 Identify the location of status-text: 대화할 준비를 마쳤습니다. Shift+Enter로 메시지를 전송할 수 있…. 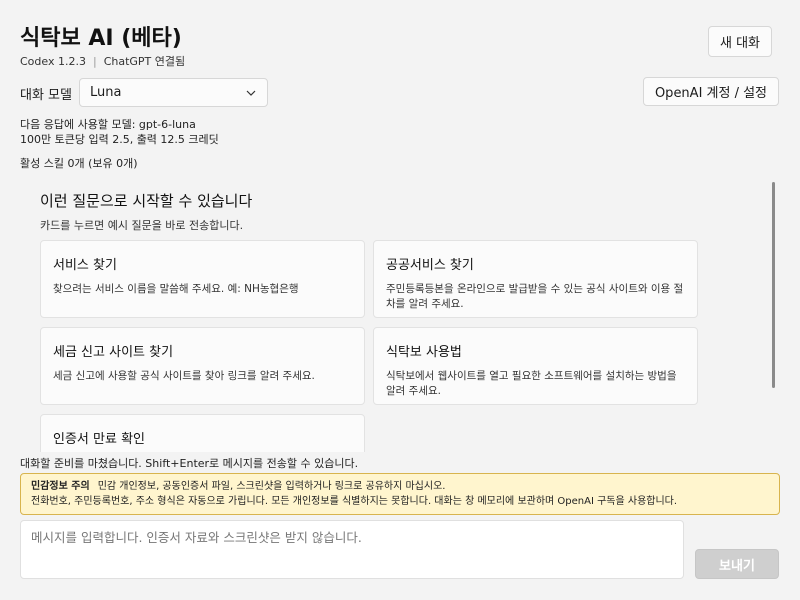
(189, 463).